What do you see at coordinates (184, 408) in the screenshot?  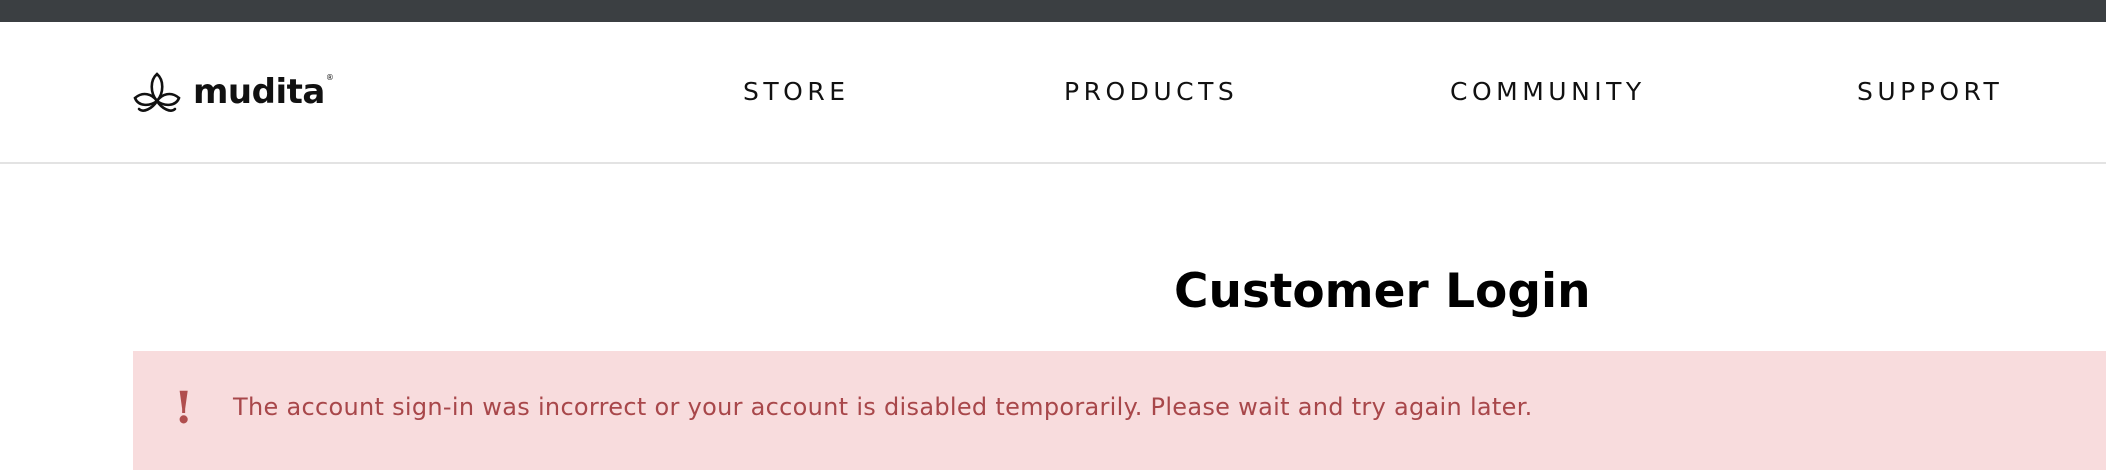 I see `exclamation-icon: !` at bounding box center [184, 408].